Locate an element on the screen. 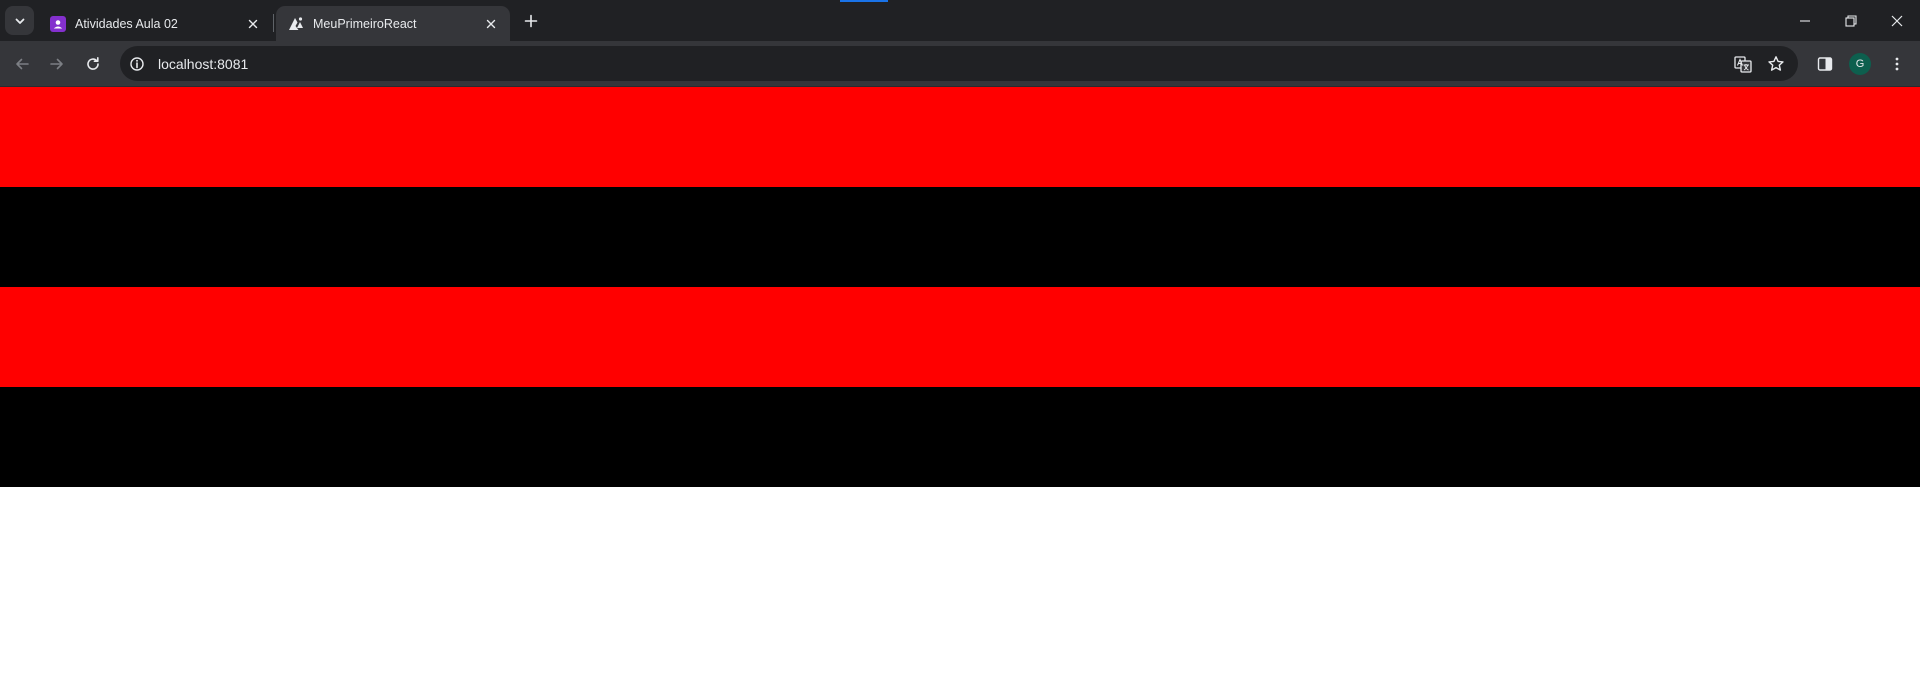  translate-icon is located at coordinates (1743, 64).